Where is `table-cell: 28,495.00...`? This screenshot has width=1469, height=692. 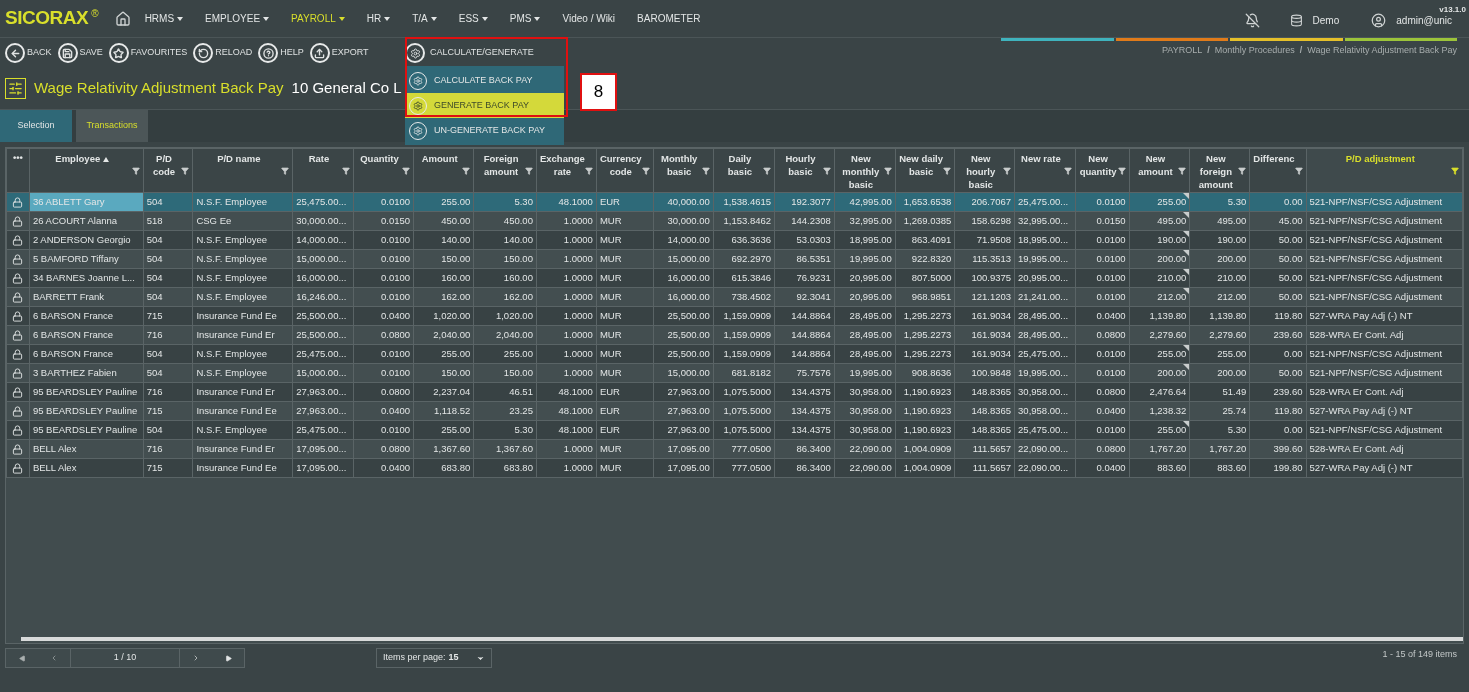
table-cell: 28,495.00... is located at coordinates (1045, 316).